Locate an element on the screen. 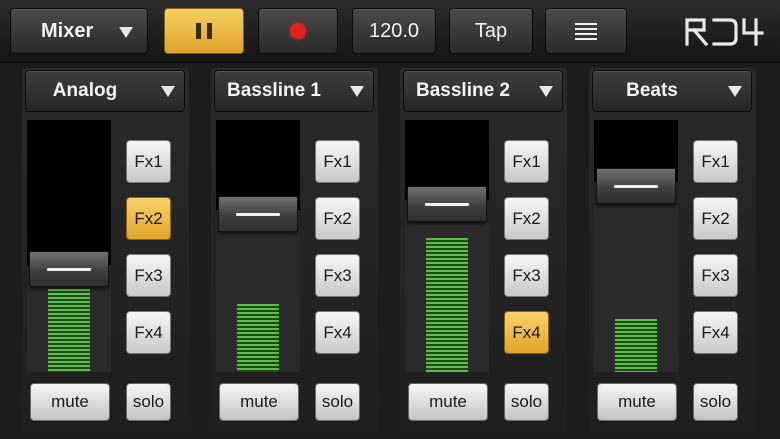 The image size is (780, 439). tempo-button: 120.0 is located at coordinates (394, 31).